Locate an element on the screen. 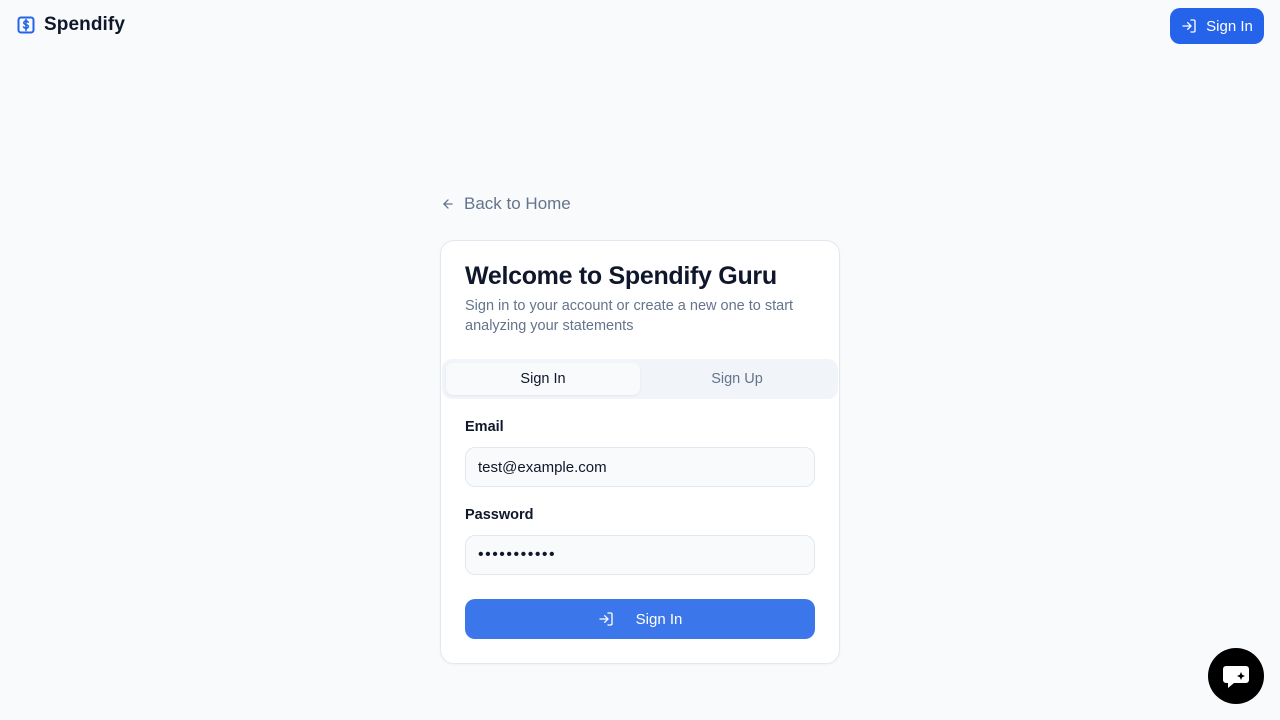 The height and width of the screenshot is (720, 1280). password-field is located at coordinates (640, 555).